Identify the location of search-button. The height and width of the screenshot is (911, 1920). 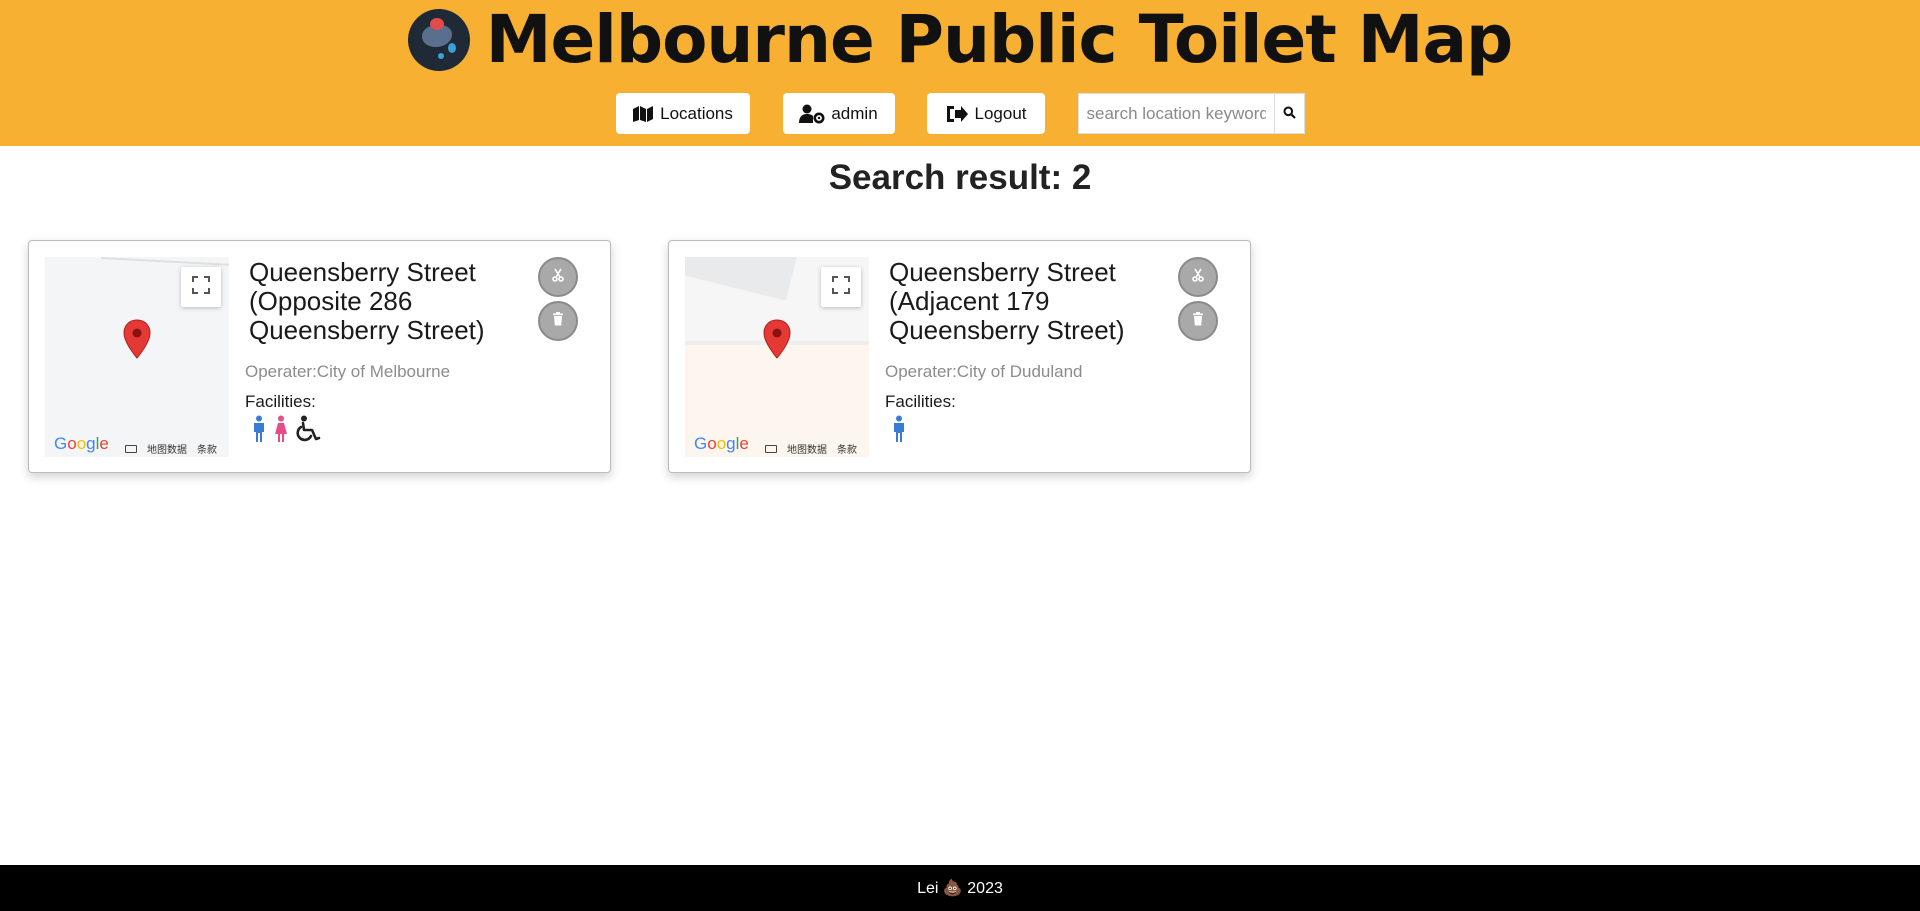
(1289, 113).